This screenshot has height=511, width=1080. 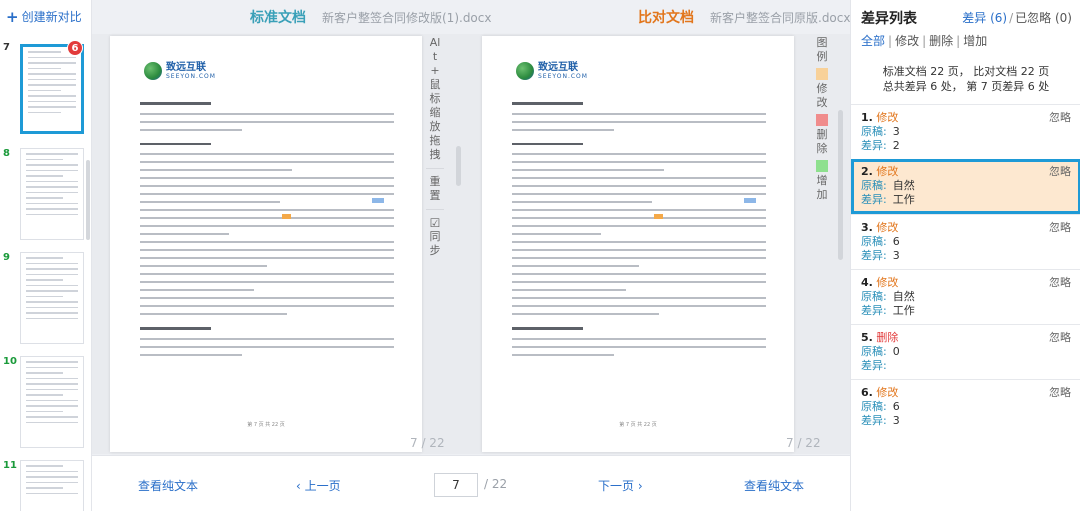 I want to click on reset-button: 重置, so click(x=435, y=189).